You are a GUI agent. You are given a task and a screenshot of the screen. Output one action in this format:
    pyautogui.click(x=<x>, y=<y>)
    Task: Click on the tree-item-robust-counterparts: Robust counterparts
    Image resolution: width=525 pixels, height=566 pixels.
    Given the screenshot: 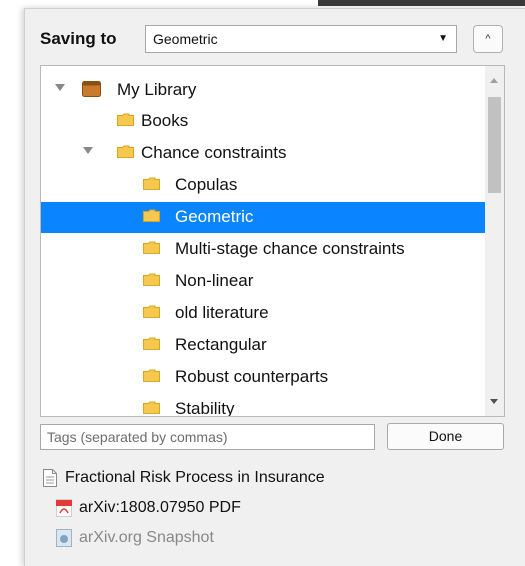 What is the action you would take?
    pyautogui.click(x=263, y=377)
    